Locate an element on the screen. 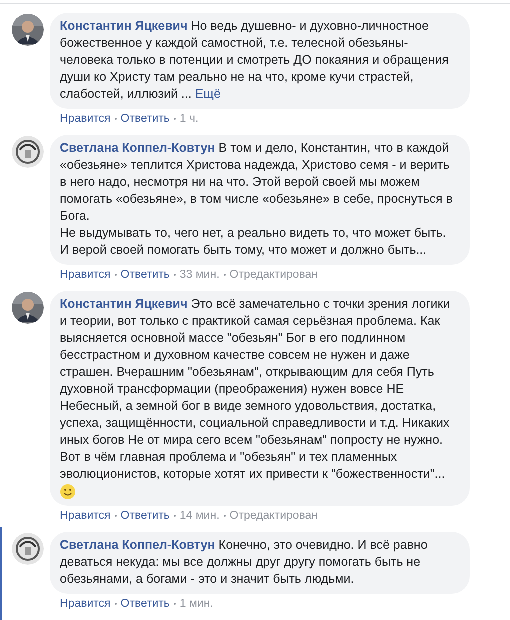 Image resolution: width=510 pixels, height=620 pixels. more-link: Ещё is located at coordinates (208, 94).